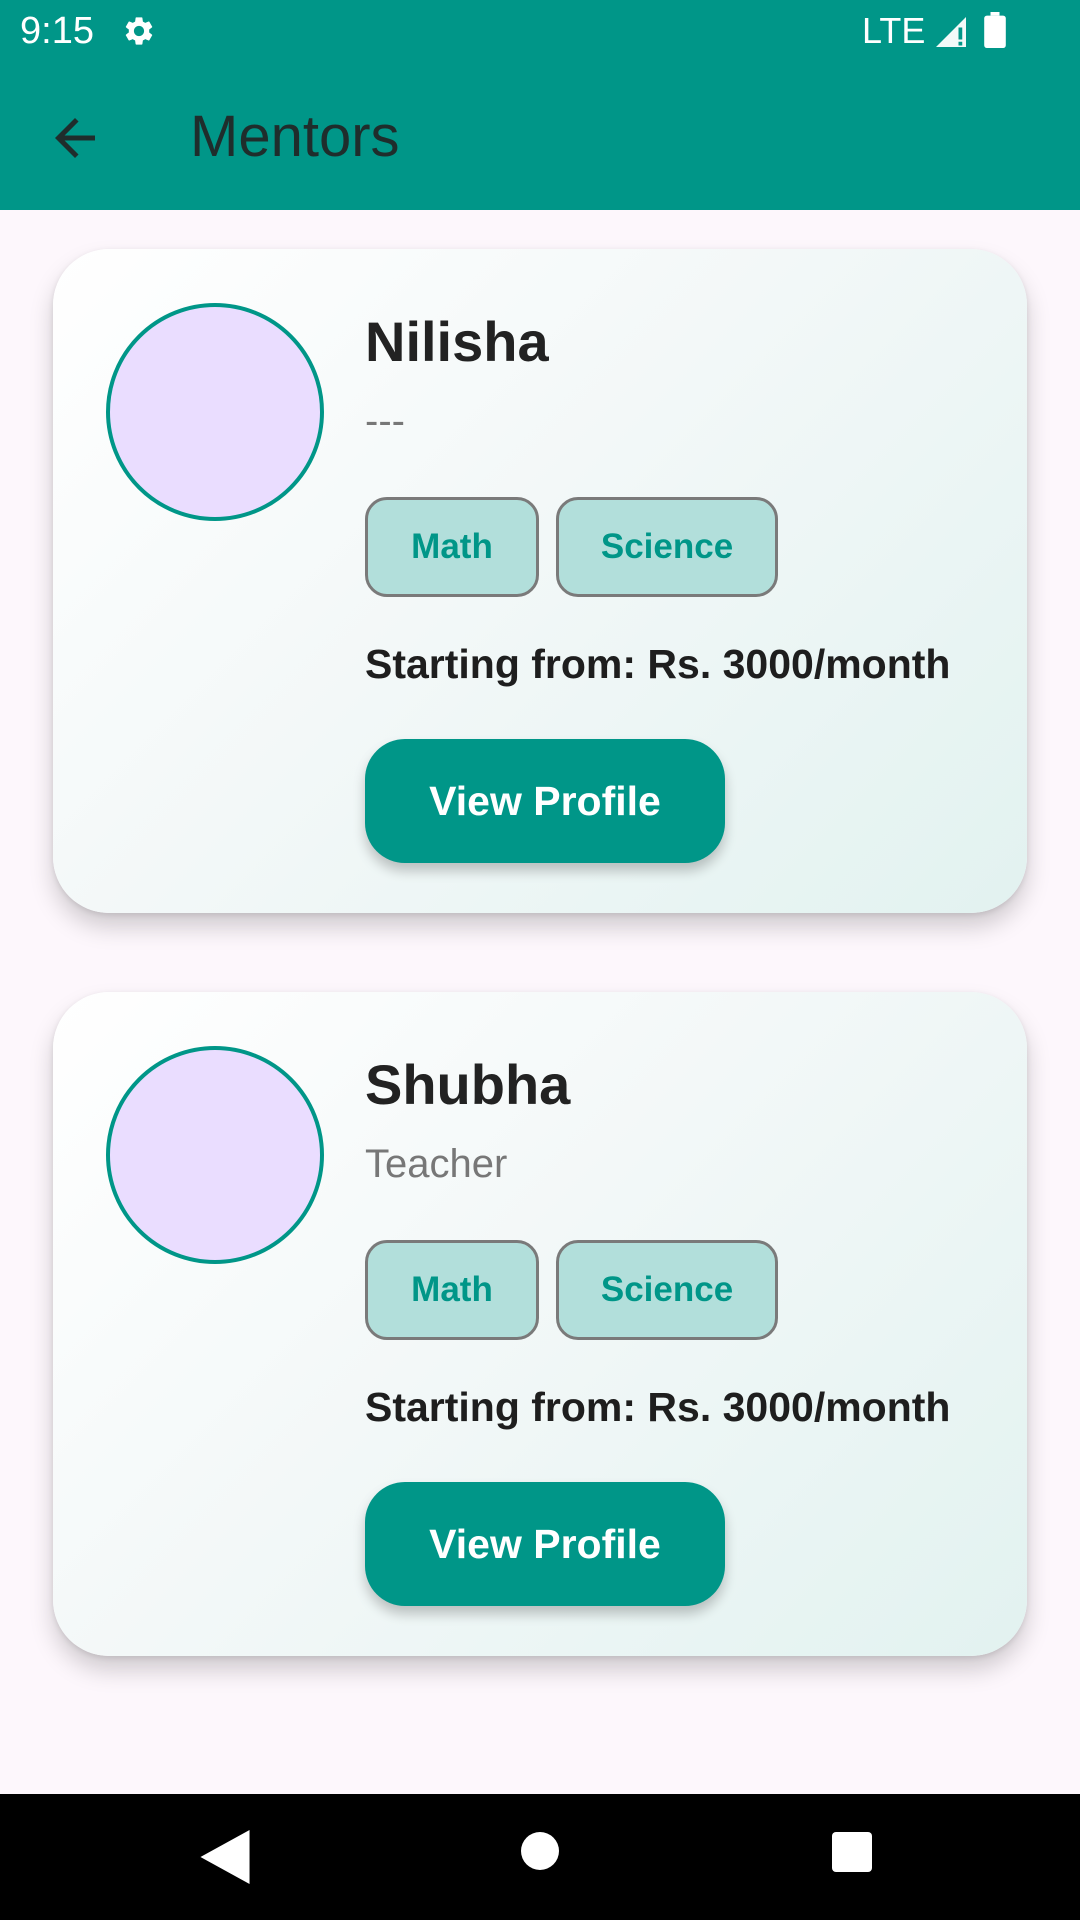  What do you see at coordinates (894, 30) in the screenshot?
I see `network-type: LTE` at bounding box center [894, 30].